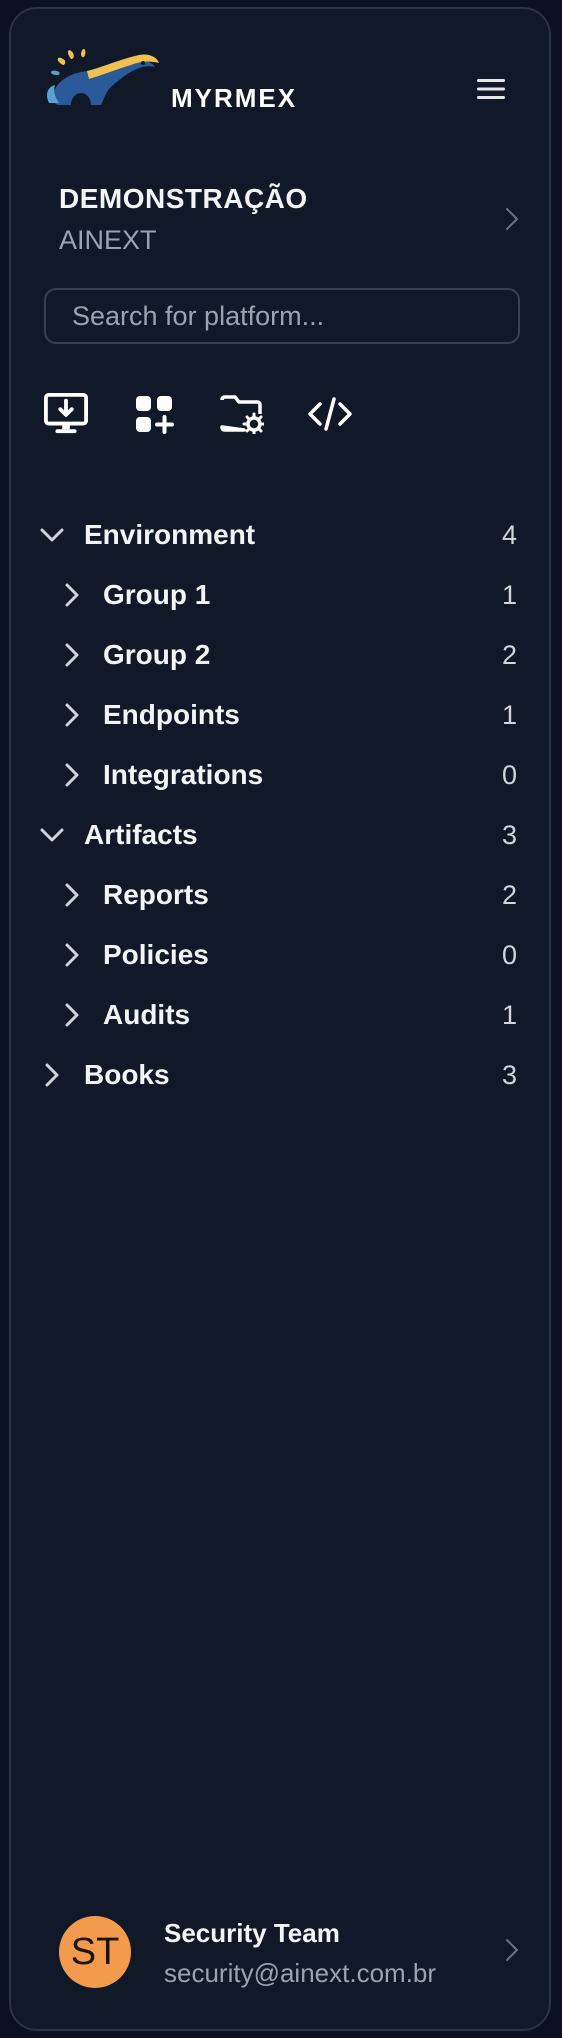  What do you see at coordinates (157, 654) in the screenshot?
I see `tree-item-label: Group 2` at bounding box center [157, 654].